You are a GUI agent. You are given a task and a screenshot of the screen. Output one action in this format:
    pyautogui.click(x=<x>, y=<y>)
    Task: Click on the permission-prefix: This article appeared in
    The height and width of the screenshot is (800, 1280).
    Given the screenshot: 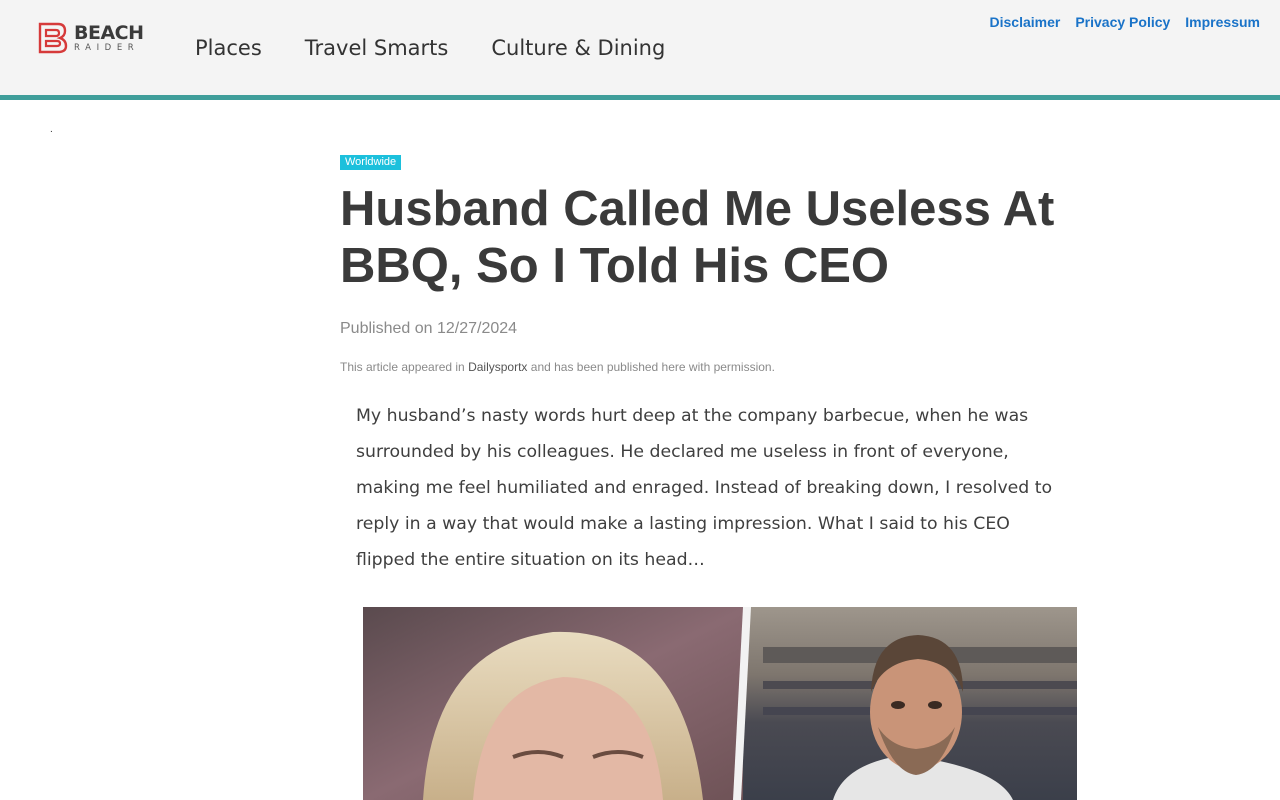 What is the action you would take?
    pyautogui.click(x=404, y=367)
    